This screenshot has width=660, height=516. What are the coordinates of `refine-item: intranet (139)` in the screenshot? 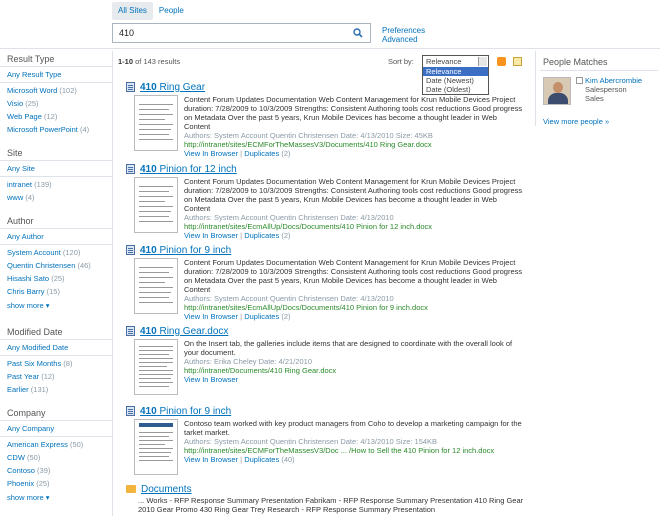 It's located at (56, 183).